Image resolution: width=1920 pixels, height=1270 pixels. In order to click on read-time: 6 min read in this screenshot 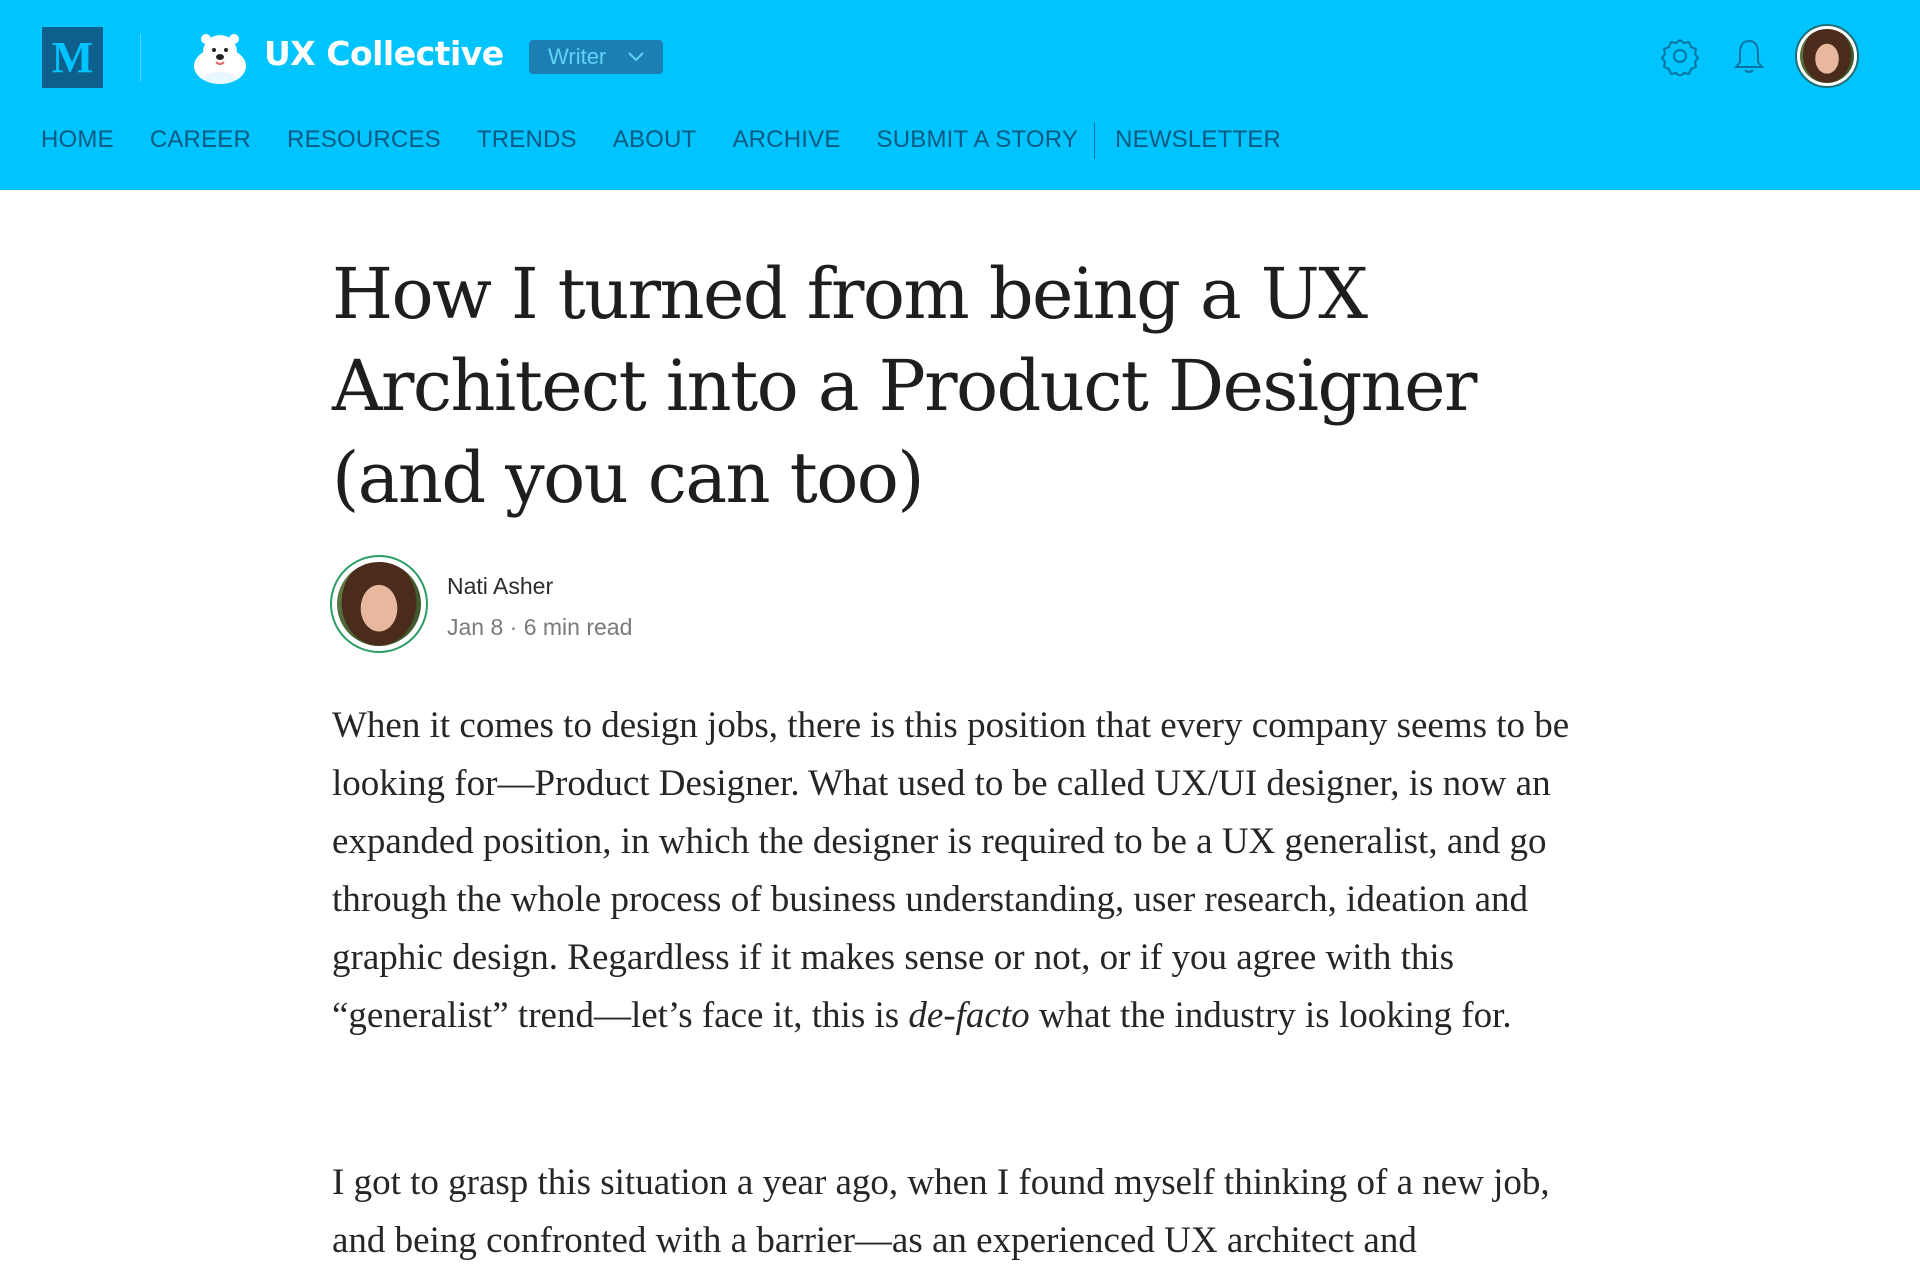, I will do `click(578, 627)`.